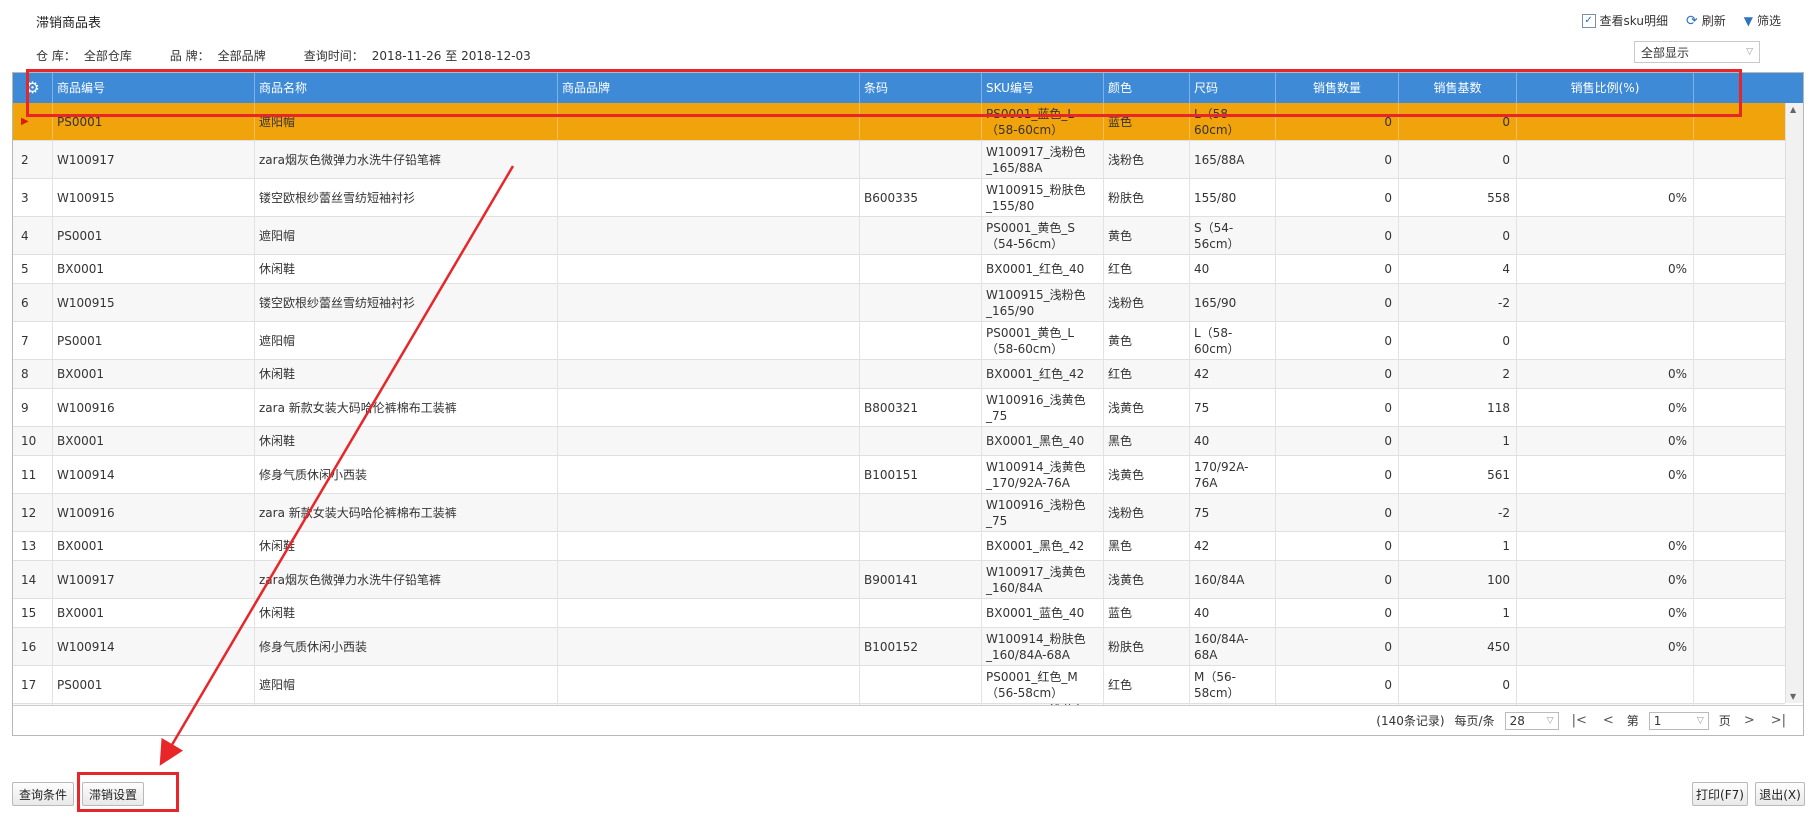 The height and width of the screenshot is (824, 1817). I want to click on cell-sales-base: 558, so click(1458, 197).